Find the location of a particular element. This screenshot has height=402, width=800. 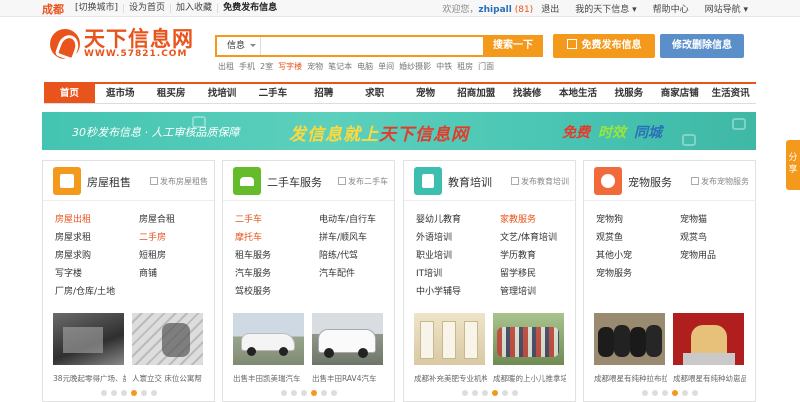

category-link: 商铺 is located at coordinates (174, 274).